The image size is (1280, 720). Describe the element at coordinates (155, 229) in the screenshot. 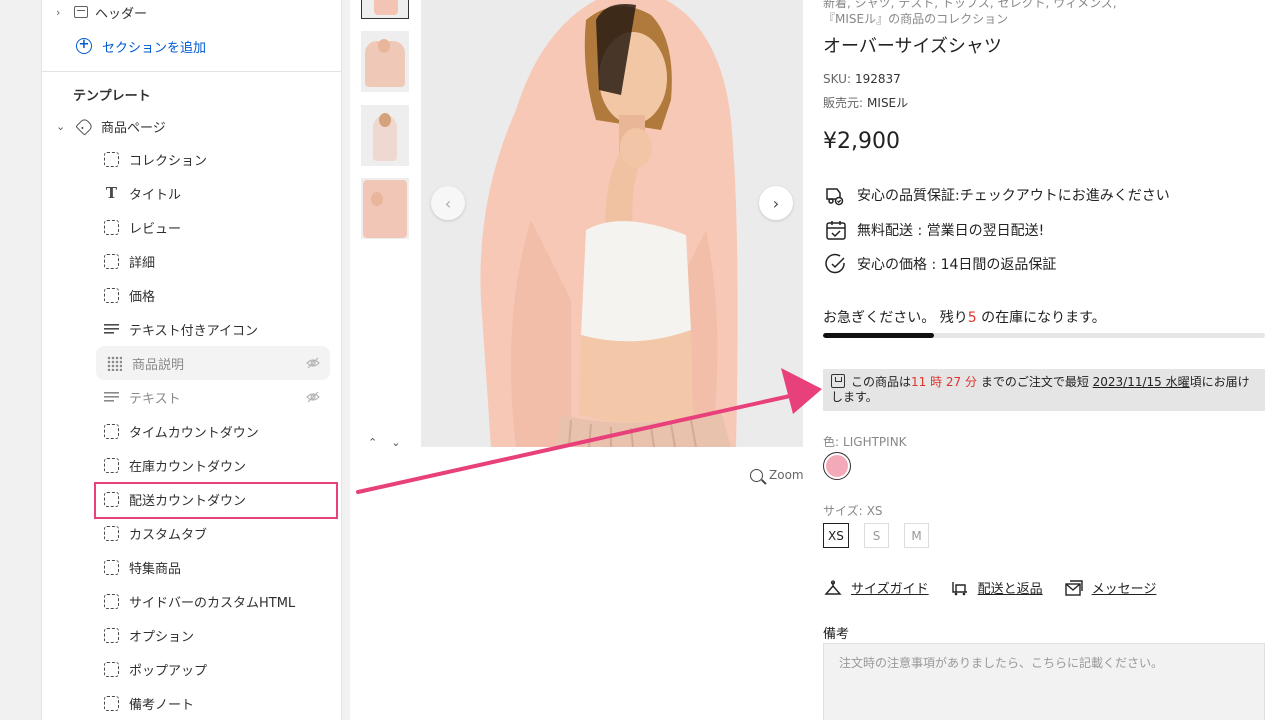

I see `sidebar-block-label: レビュー` at that location.